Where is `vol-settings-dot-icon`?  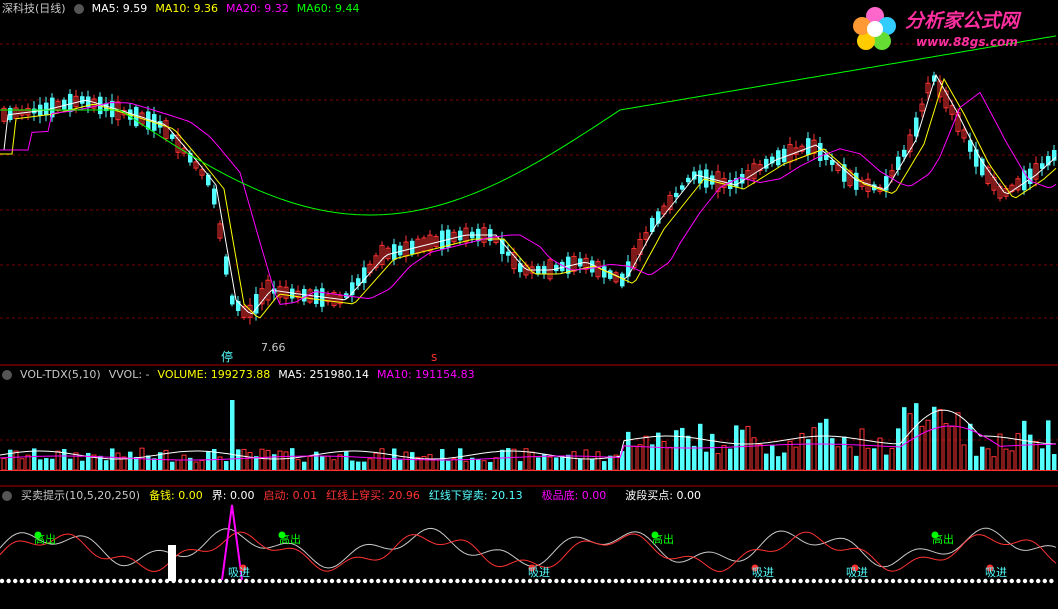
vol-settings-dot-icon is located at coordinates (7, 375).